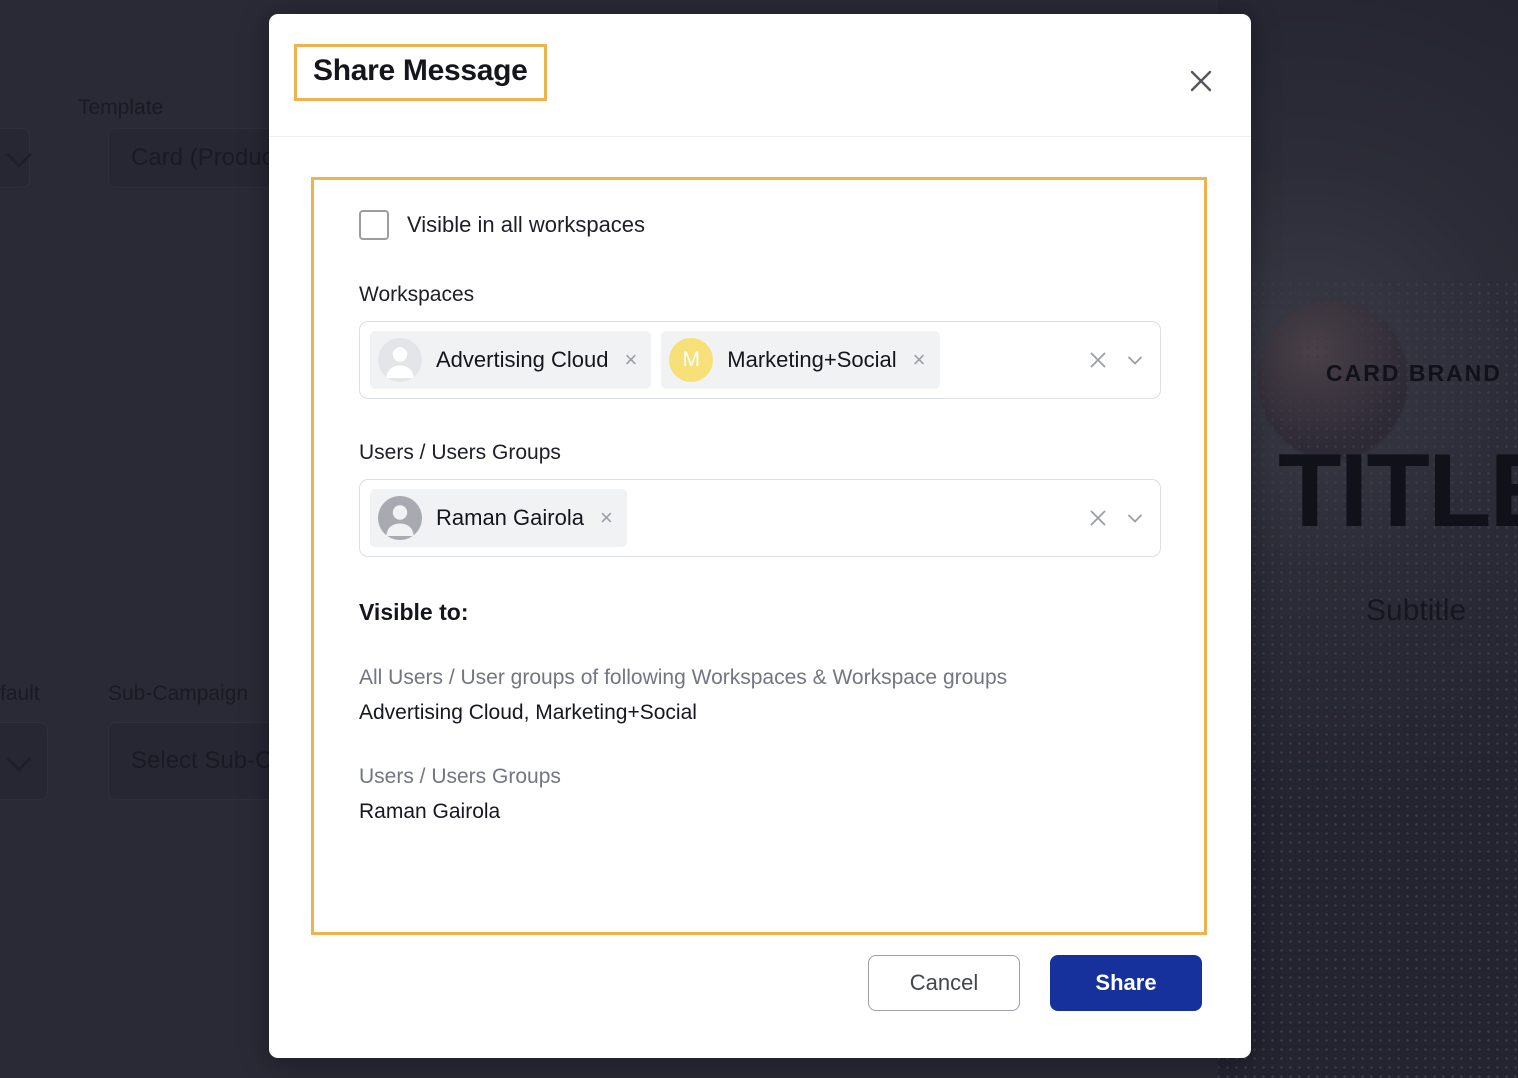  I want to click on chip-label: Advertising Cloud, so click(522, 359).